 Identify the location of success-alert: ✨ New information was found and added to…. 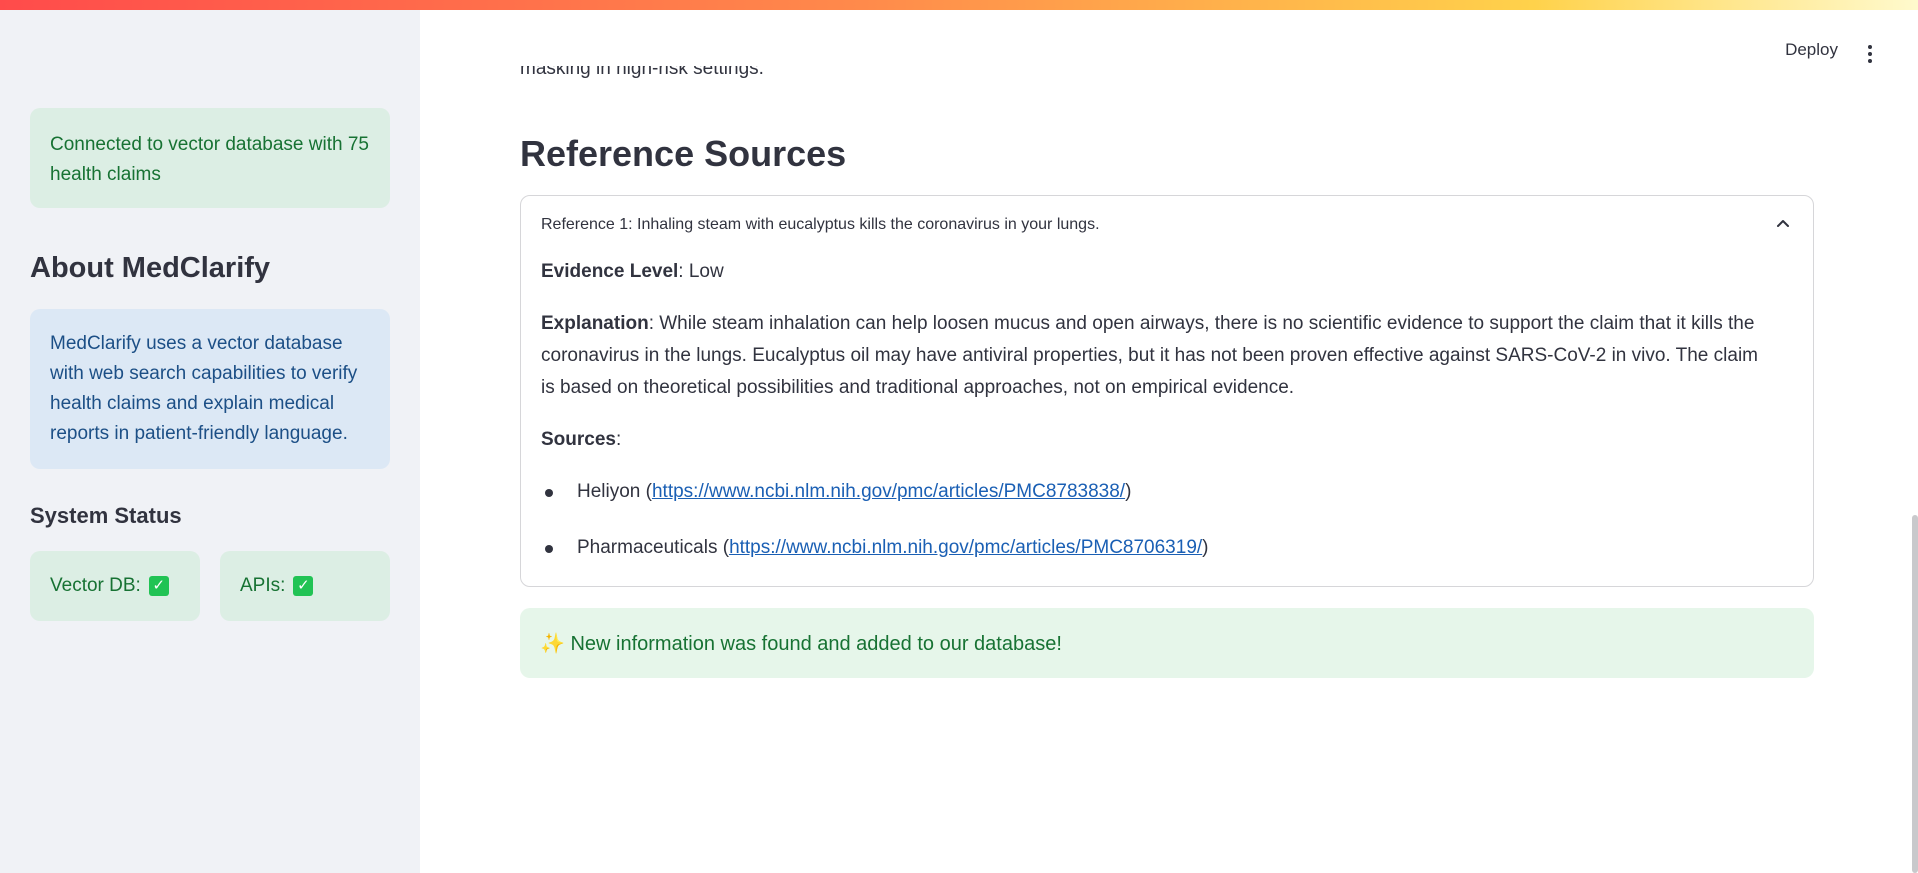
(1167, 643).